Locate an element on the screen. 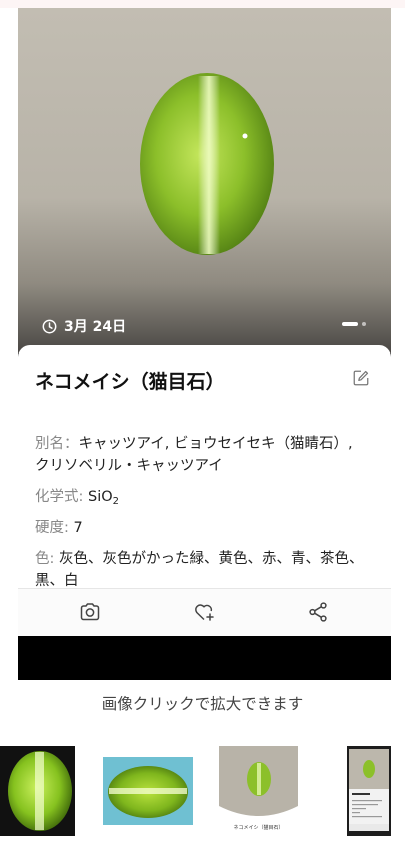 The width and height of the screenshot is (405, 860). zoom-hint-caption: 画像クリックで拡大できます is located at coordinates (202, 704).